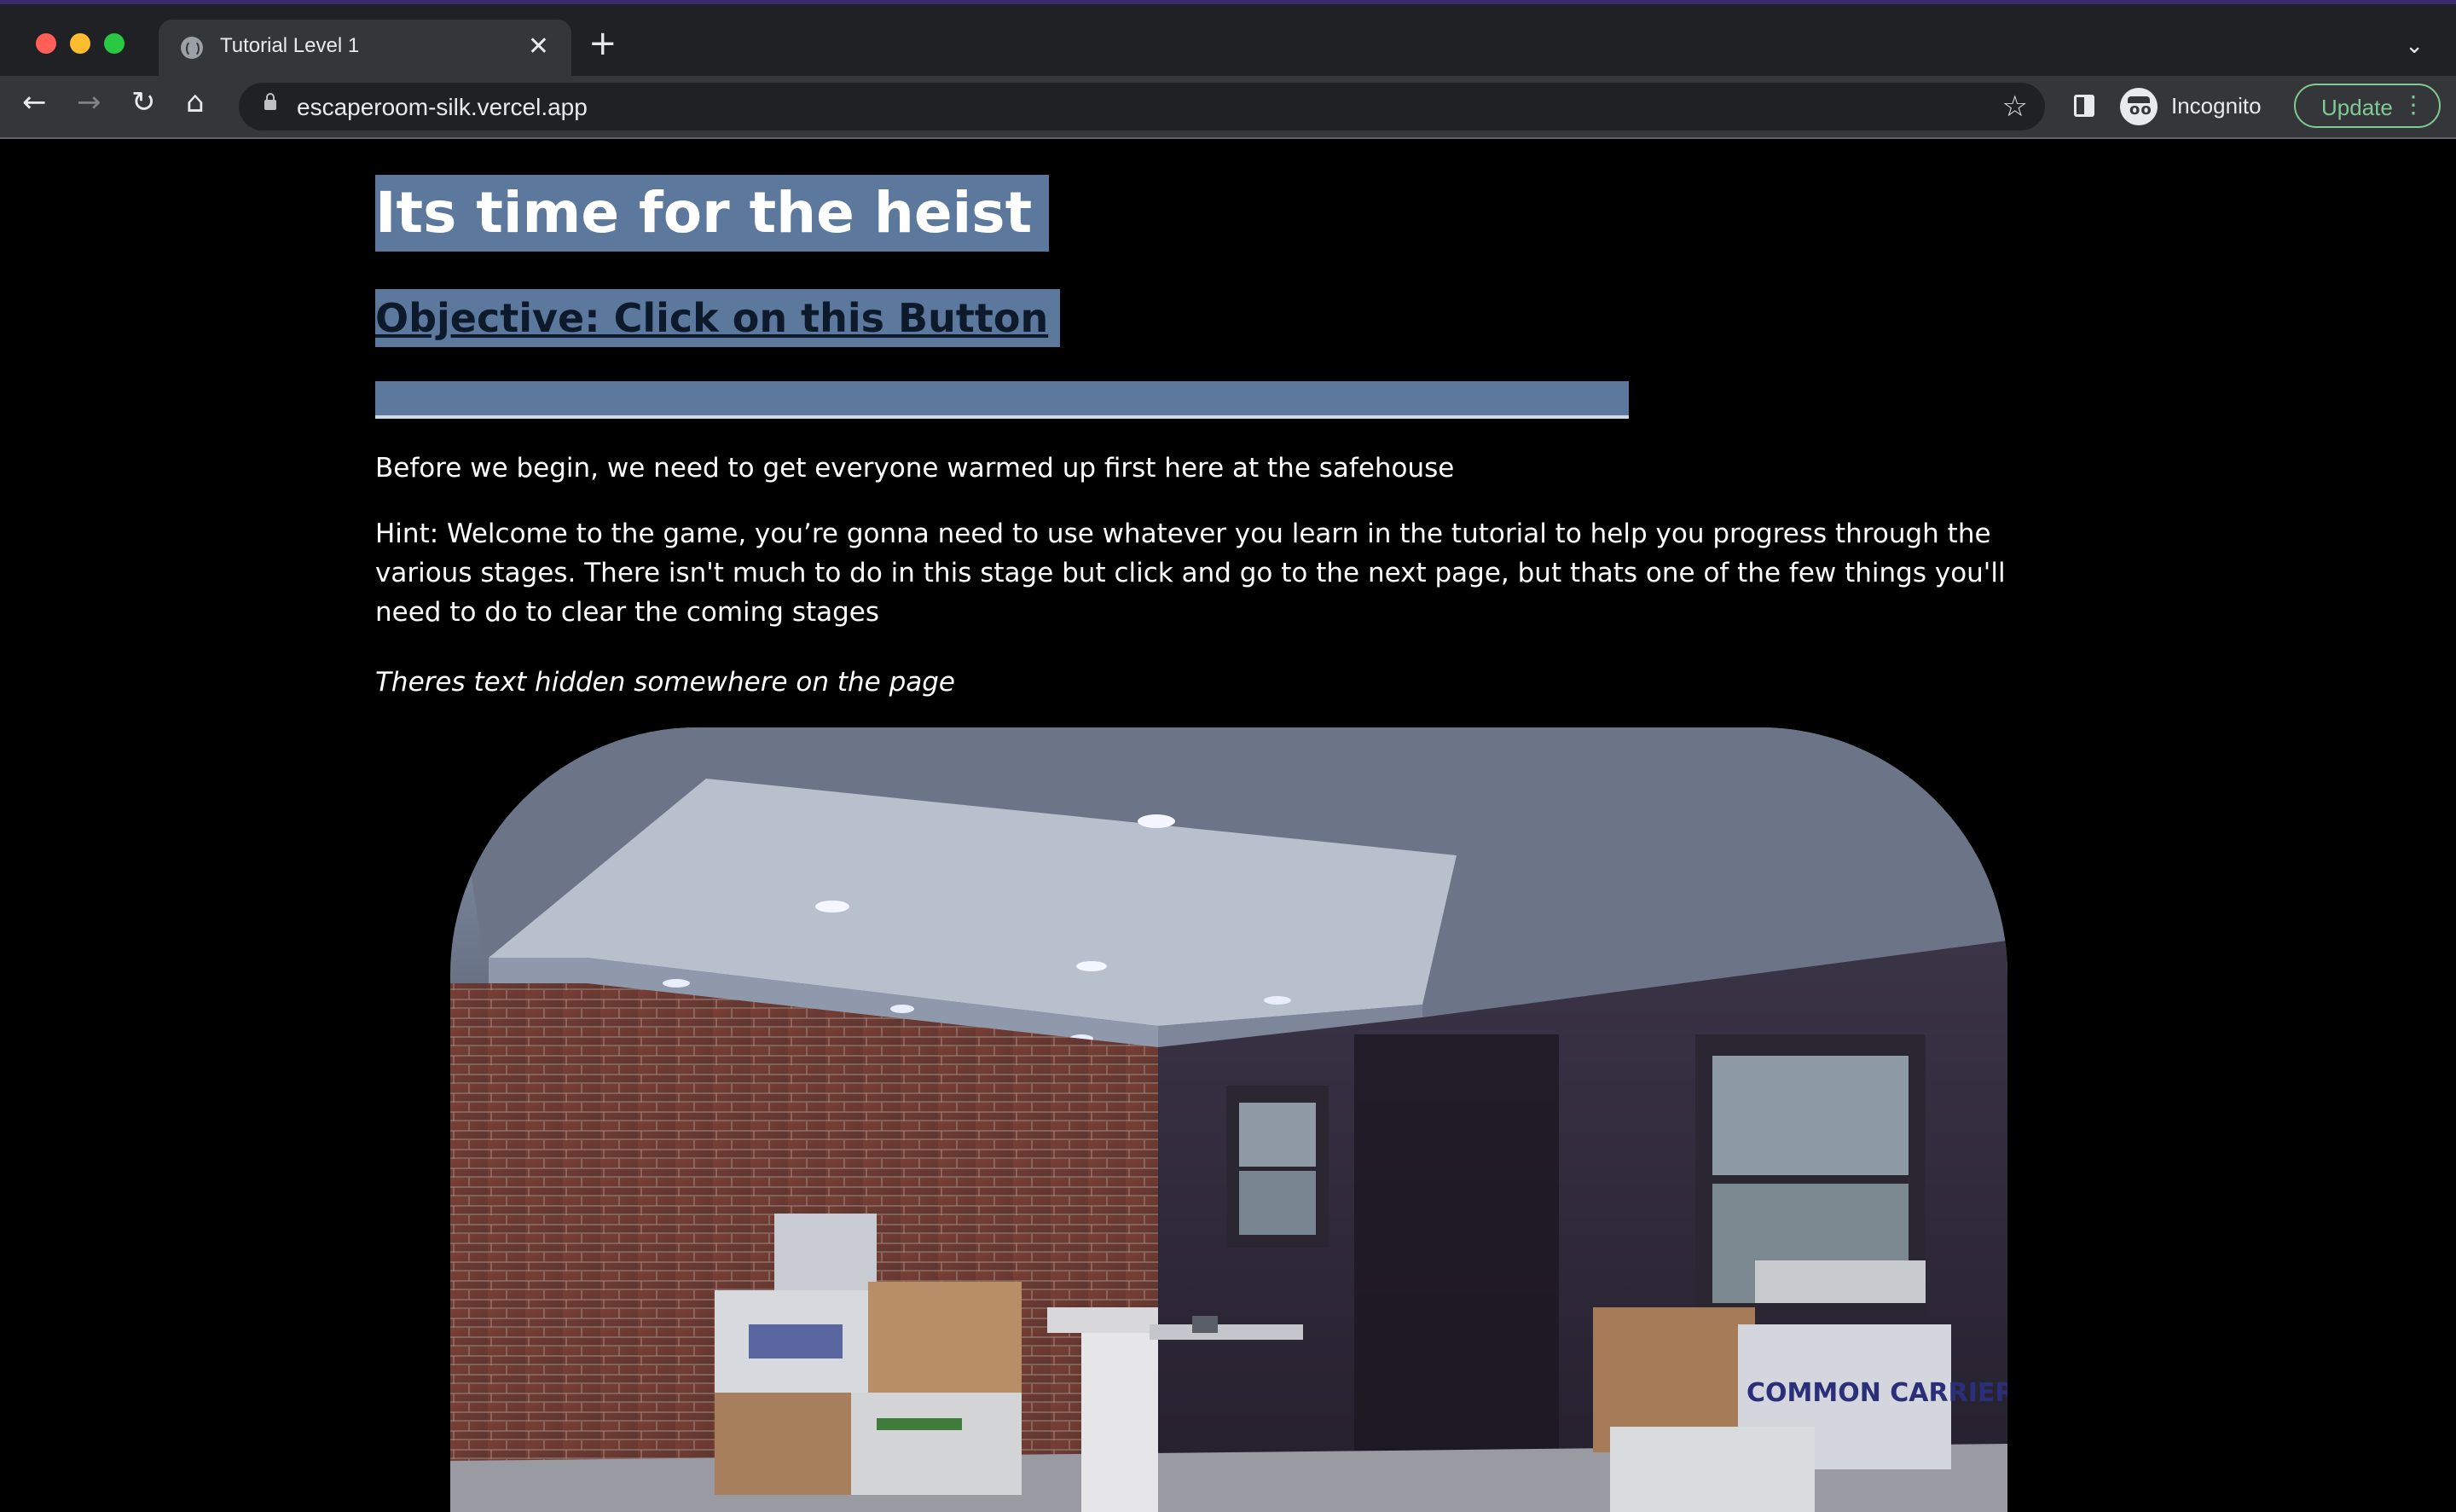  I want to click on reload-icon: ↻, so click(143, 102).